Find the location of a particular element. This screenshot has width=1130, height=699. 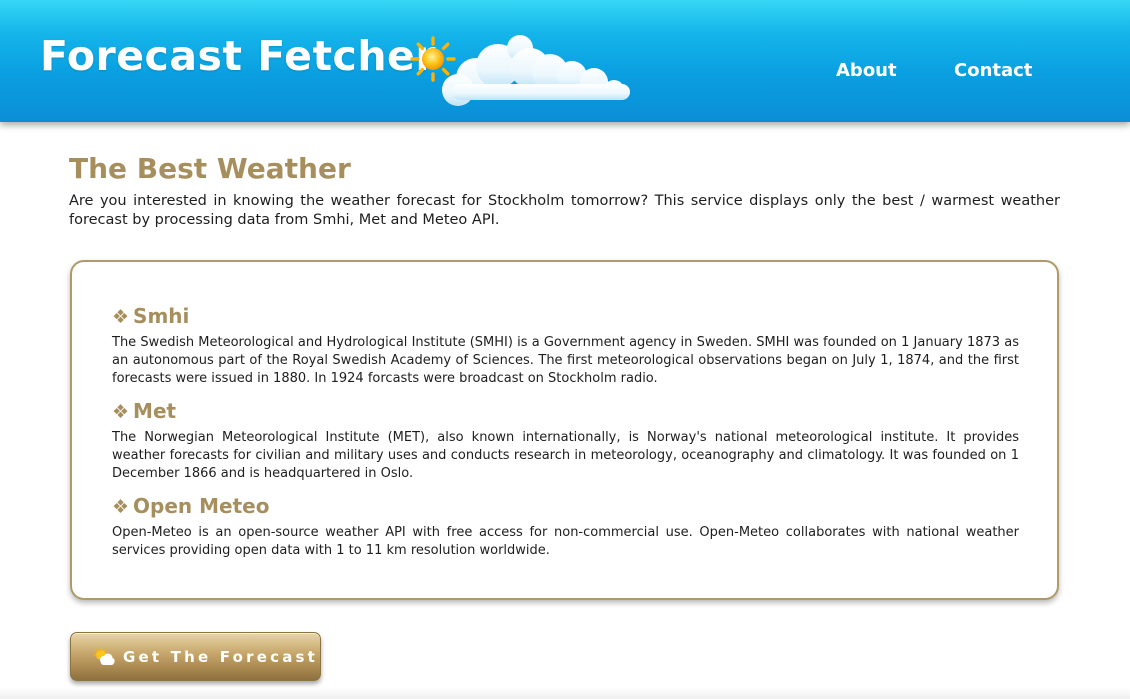

sun-behind-cloud-icon is located at coordinates (104, 656).